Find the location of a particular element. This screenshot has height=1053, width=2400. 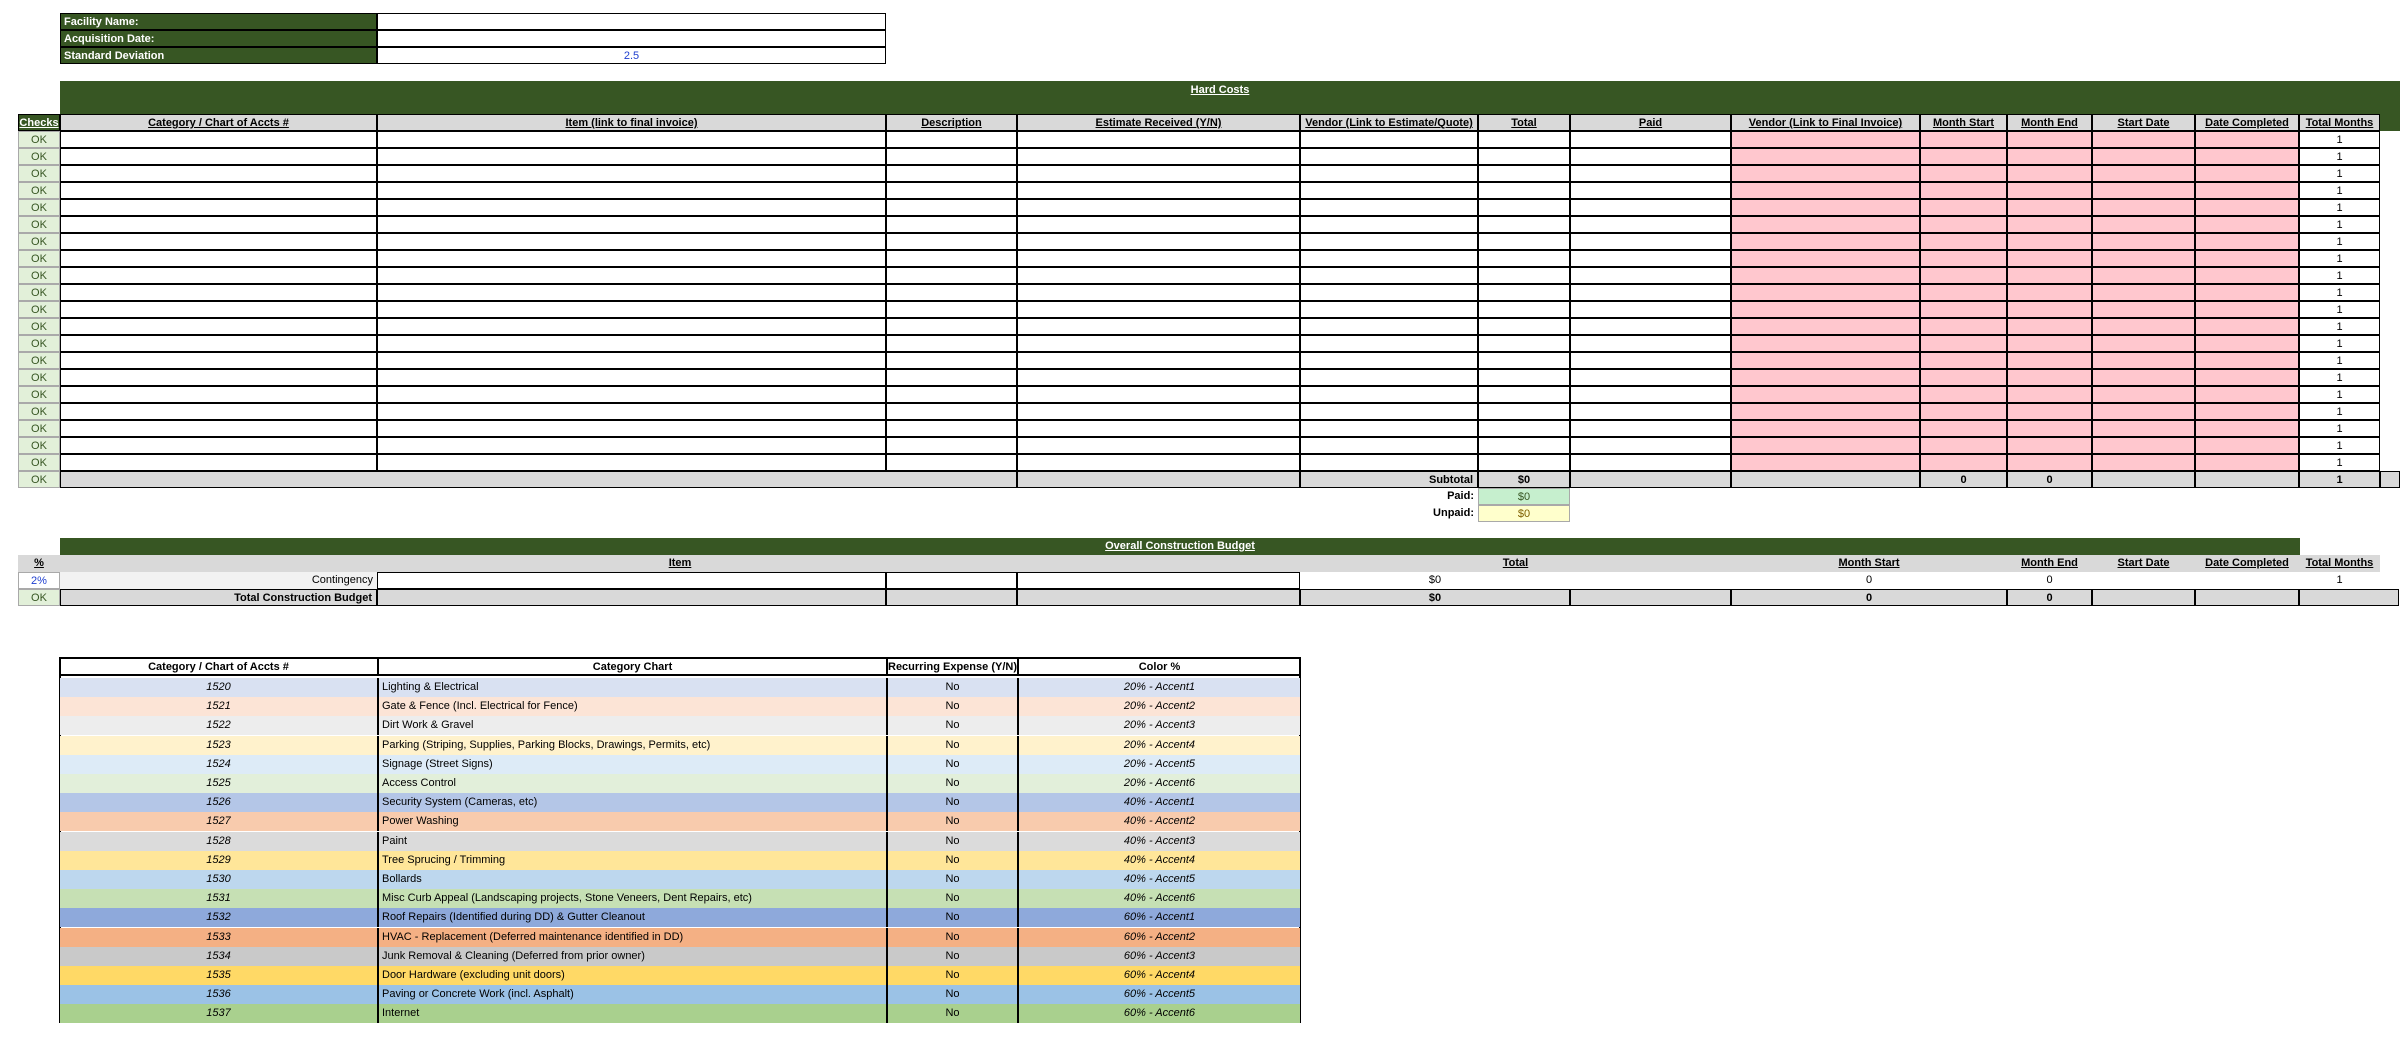

facility-value is located at coordinates (631, 21).